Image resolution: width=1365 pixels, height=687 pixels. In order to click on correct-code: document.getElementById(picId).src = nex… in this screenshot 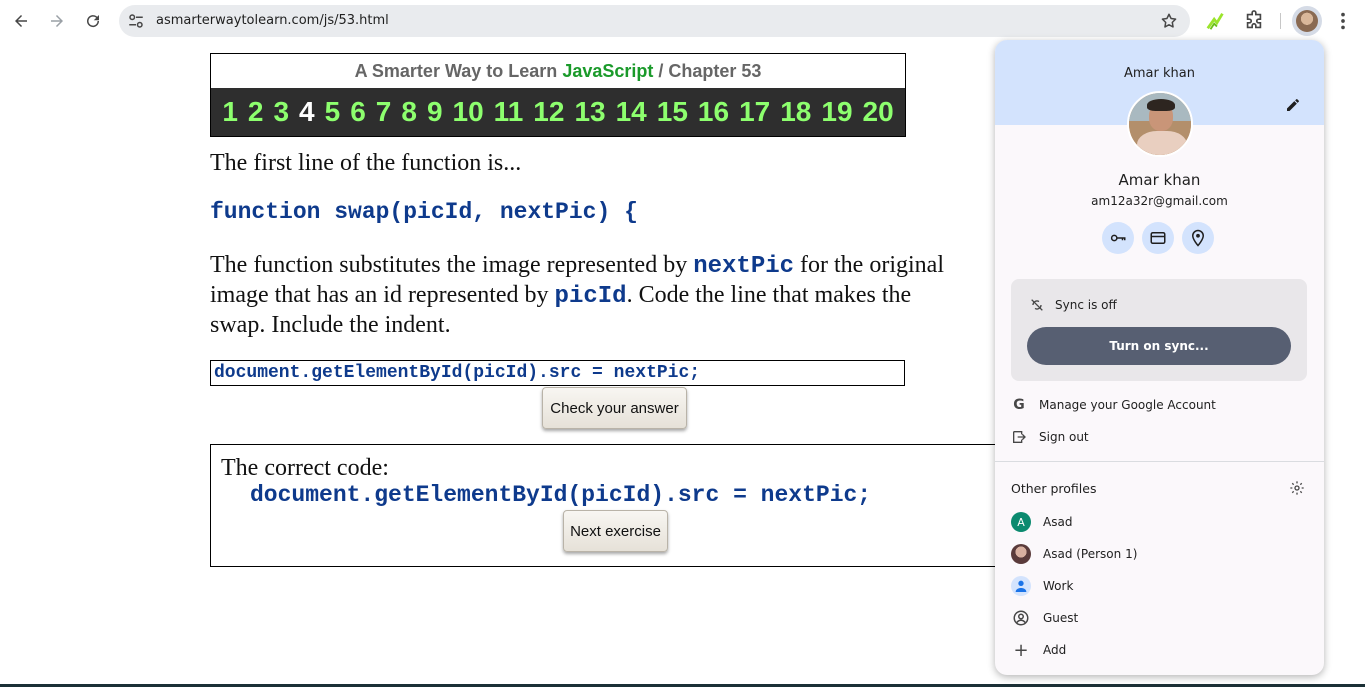, I will do `click(561, 495)`.